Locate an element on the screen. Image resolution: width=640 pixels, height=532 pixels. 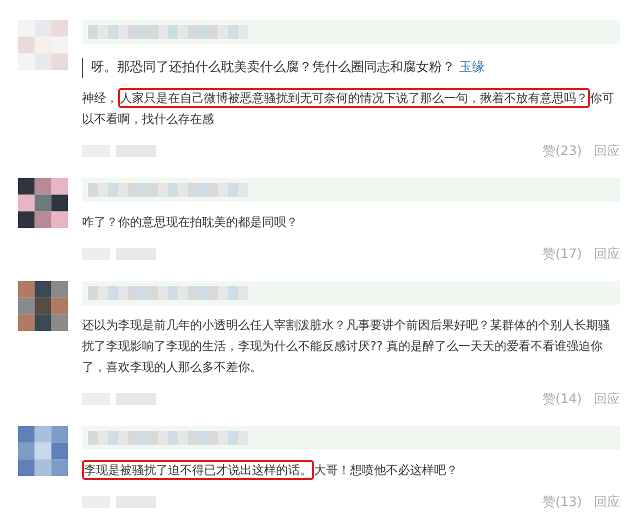
highlight-box: 李现是被骚扰了迫不得已才说出这样的话。 is located at coordinates (198, 470).